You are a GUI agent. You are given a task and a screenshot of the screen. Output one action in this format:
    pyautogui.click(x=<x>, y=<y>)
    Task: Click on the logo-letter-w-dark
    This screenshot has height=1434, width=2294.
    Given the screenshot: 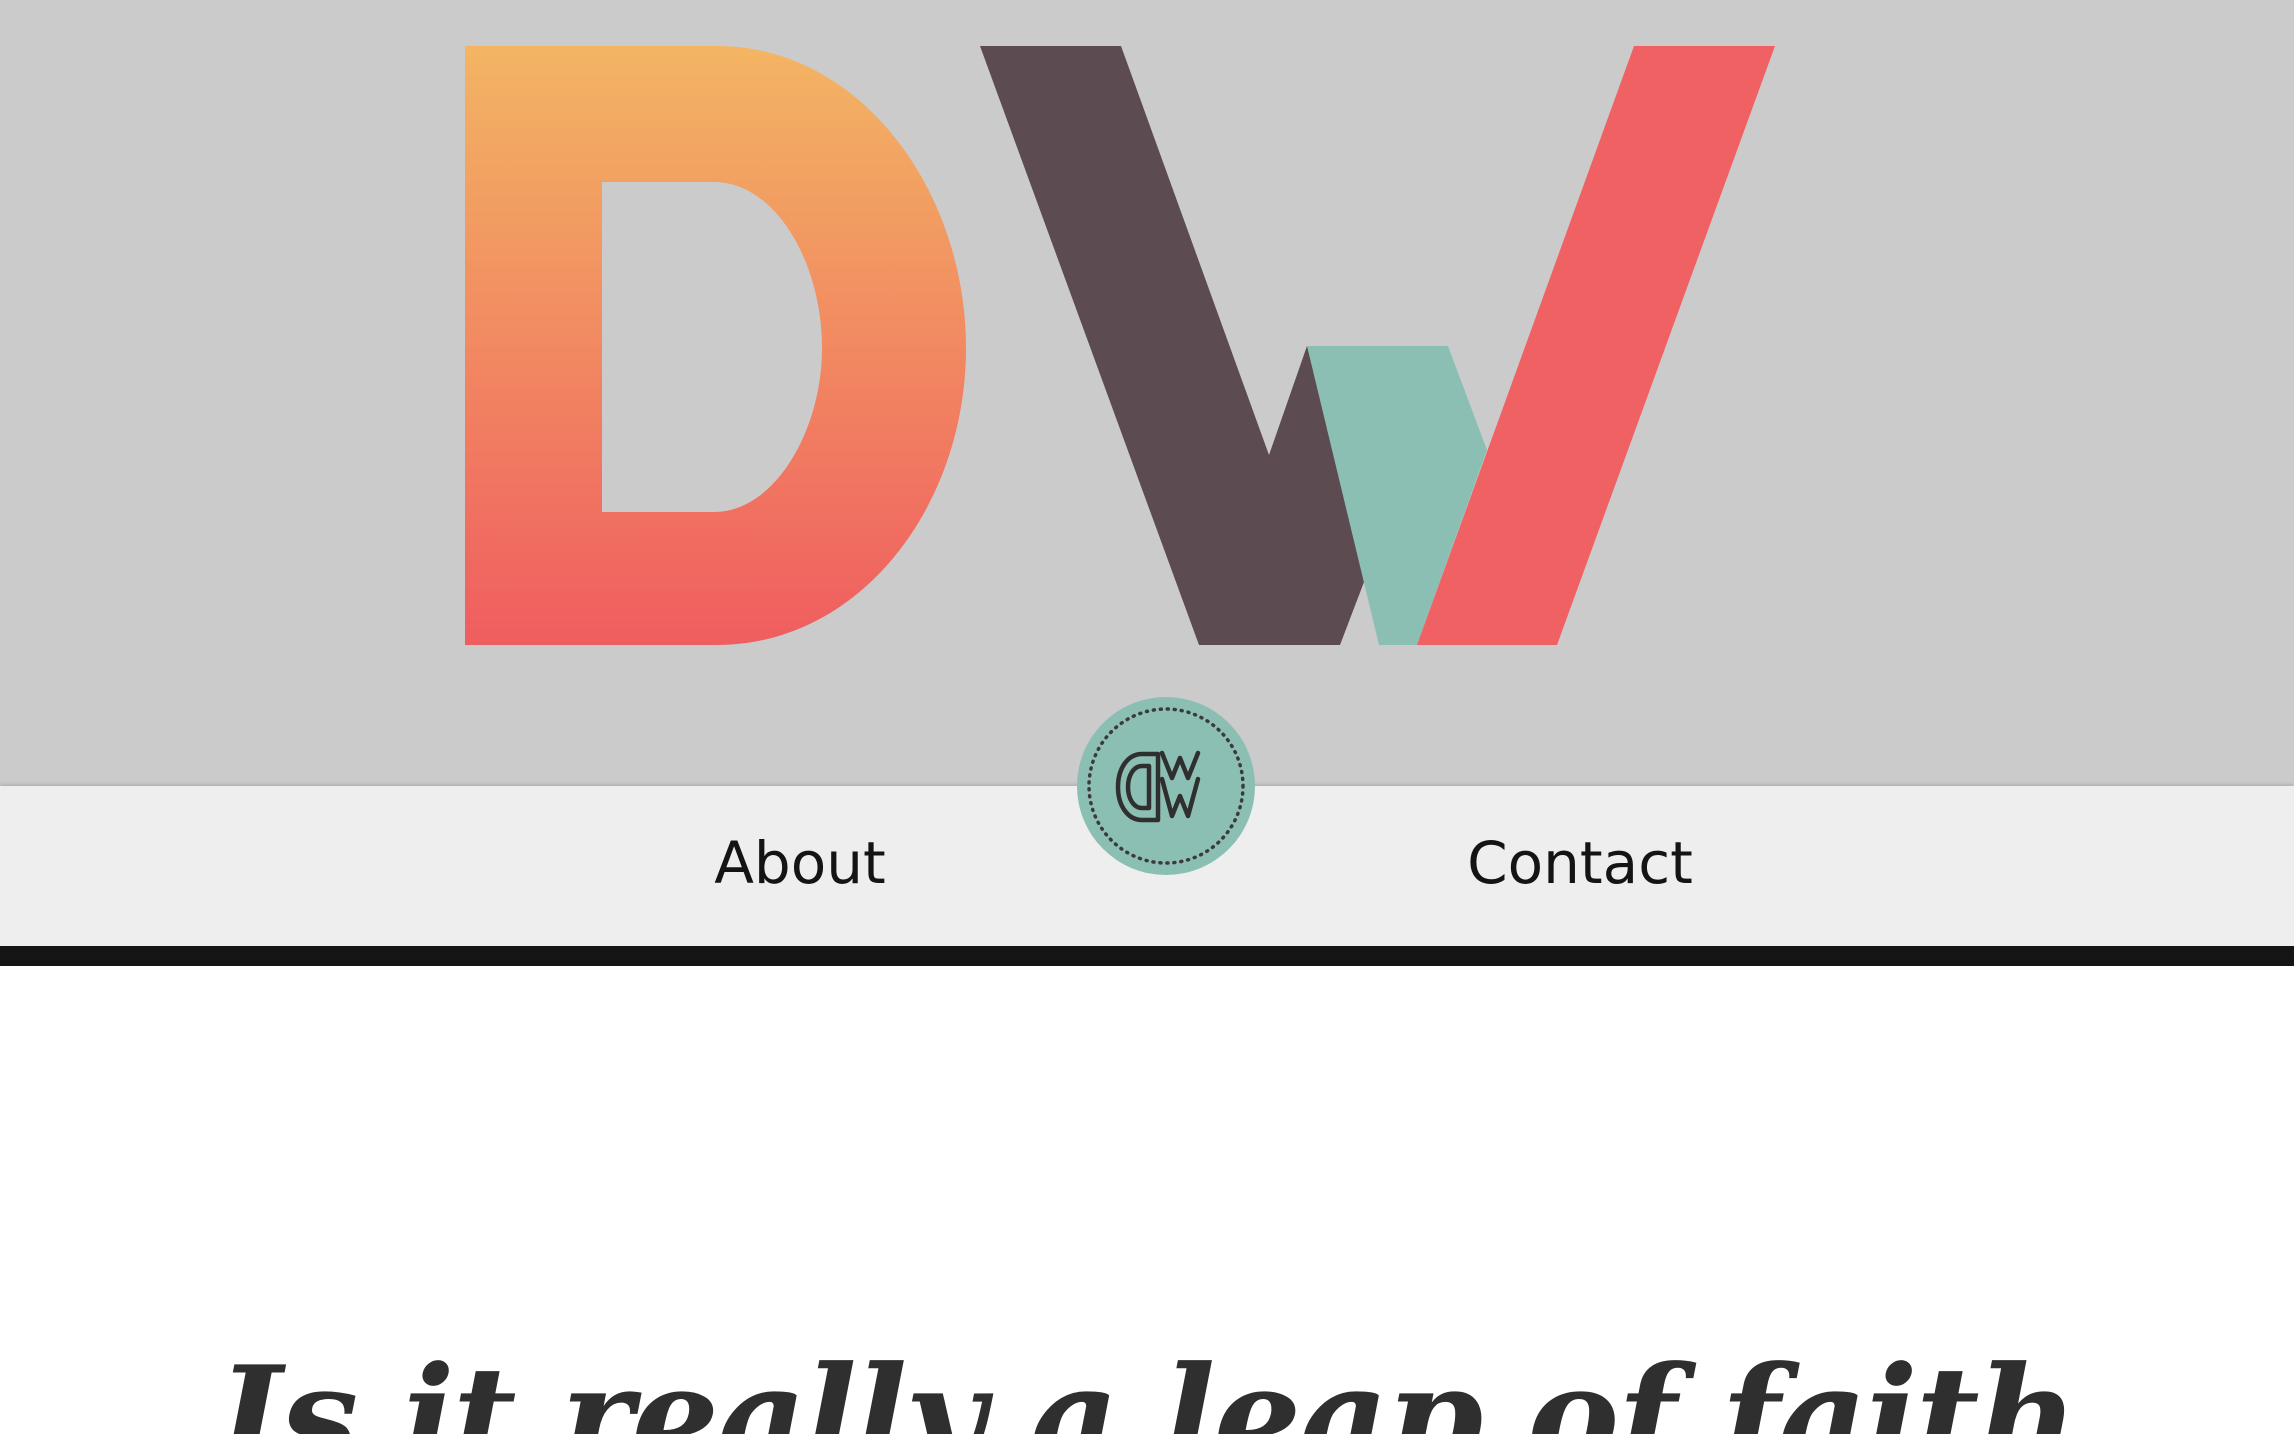 What is the action you would take?
    pyautogui.click(x=1180, y=345)
    